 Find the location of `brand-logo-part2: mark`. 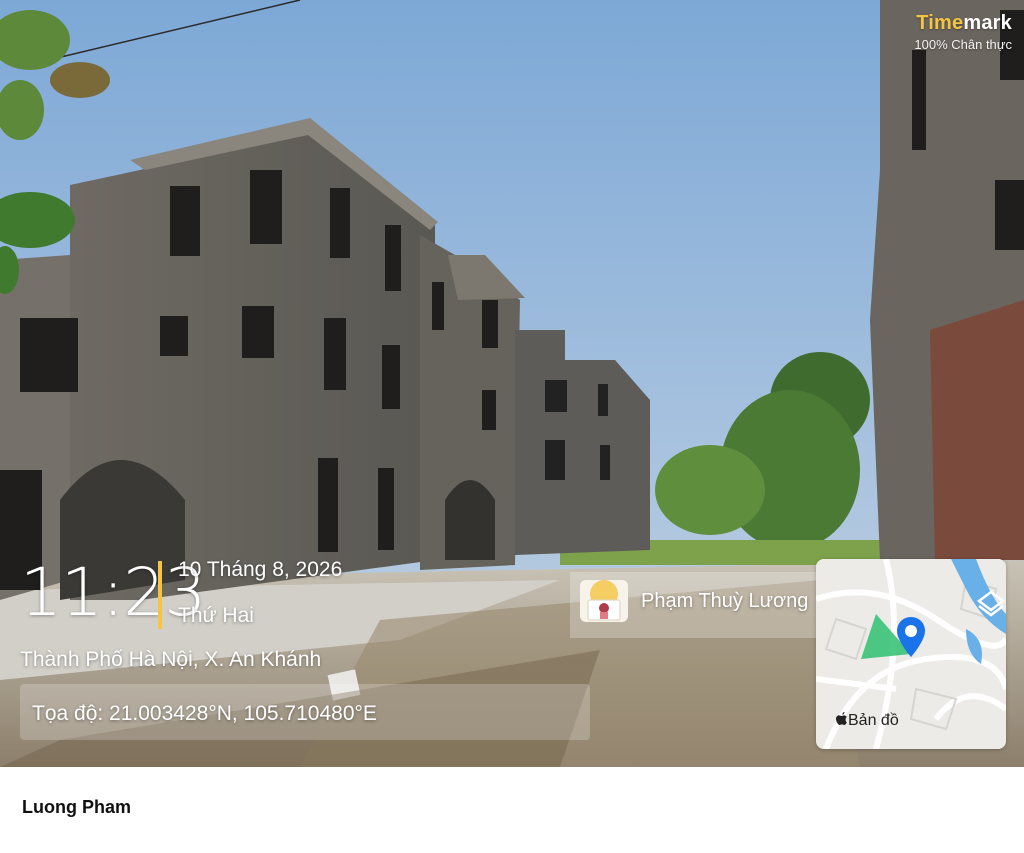

brand-logo-part2: mark is located at coordinates (987, 23).